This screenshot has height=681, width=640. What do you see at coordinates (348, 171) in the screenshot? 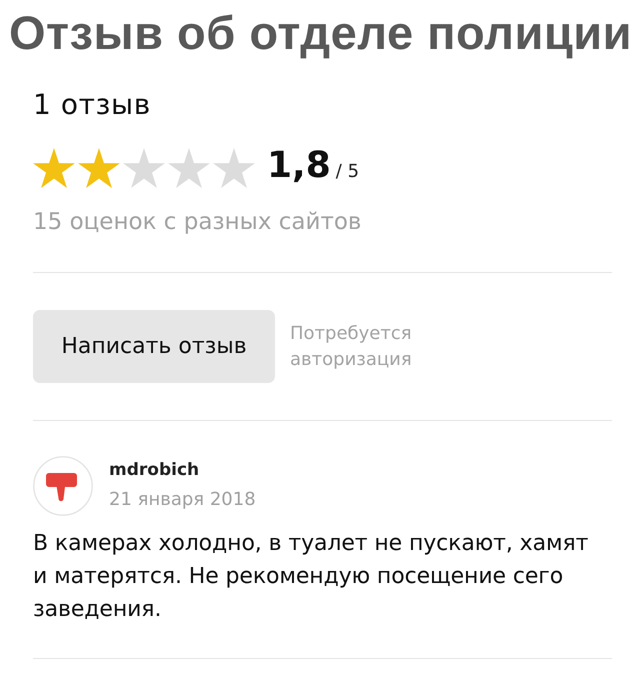
I see `rating-scale: / 5` at bounding box center [348, 171].